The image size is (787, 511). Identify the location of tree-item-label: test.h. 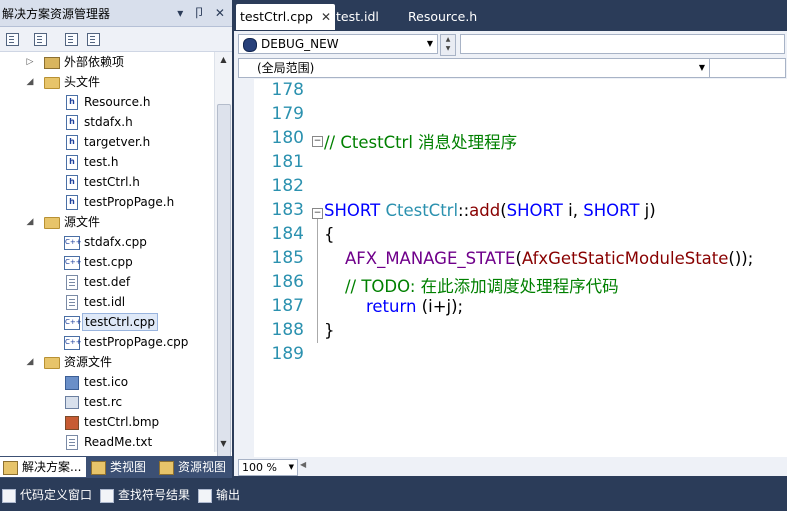
(101, 162).